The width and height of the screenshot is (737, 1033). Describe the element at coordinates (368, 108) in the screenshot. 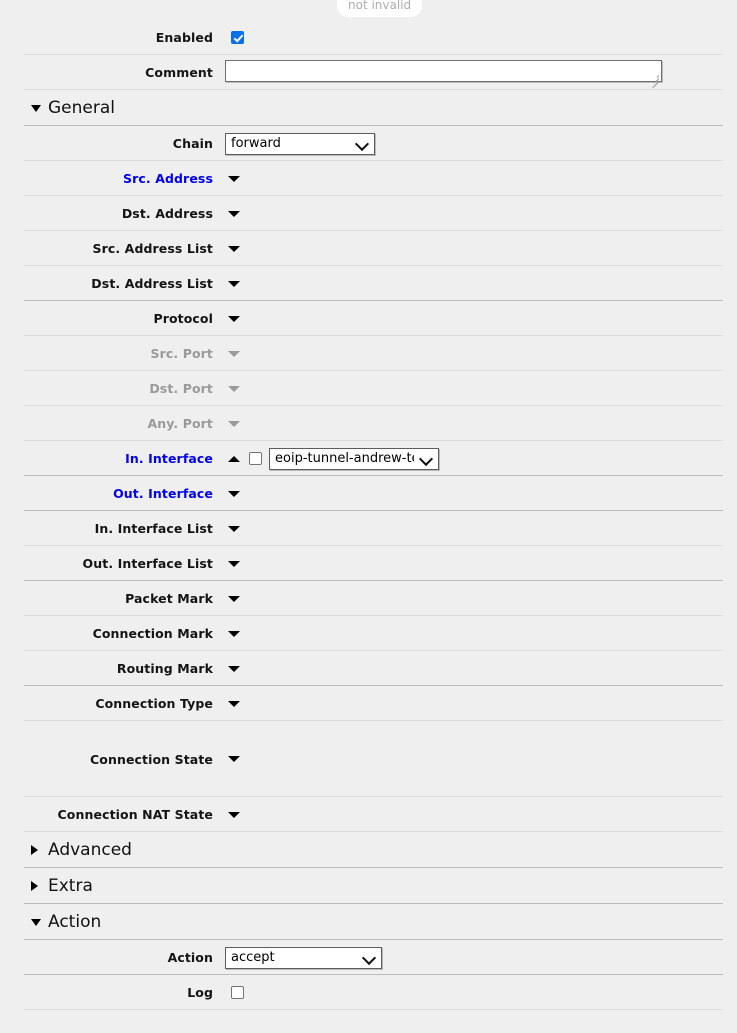

I see `section-header-general: General` at that location.